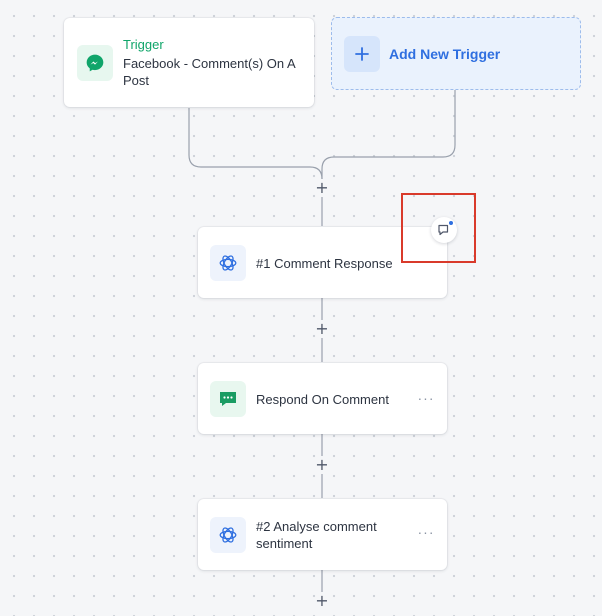  Describe the element at coordinates (143, 44) in the screenshot. I see `trigger-title: Trigger` at that location.